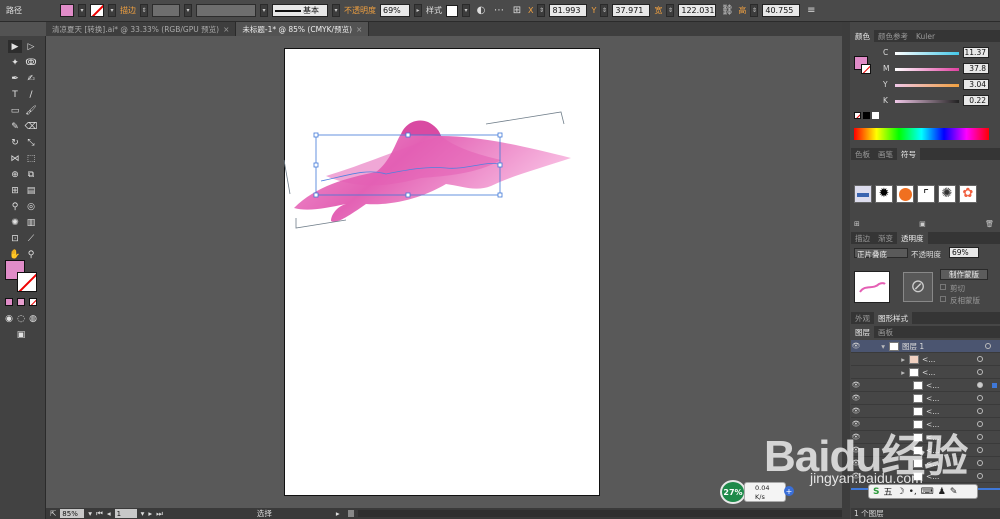 This screenshot has height=519, width=1000. What do you see at coordinates (866, 69) in the screenshot?
I see `panel-stroke-swatch` at bounding box center [866, 69].